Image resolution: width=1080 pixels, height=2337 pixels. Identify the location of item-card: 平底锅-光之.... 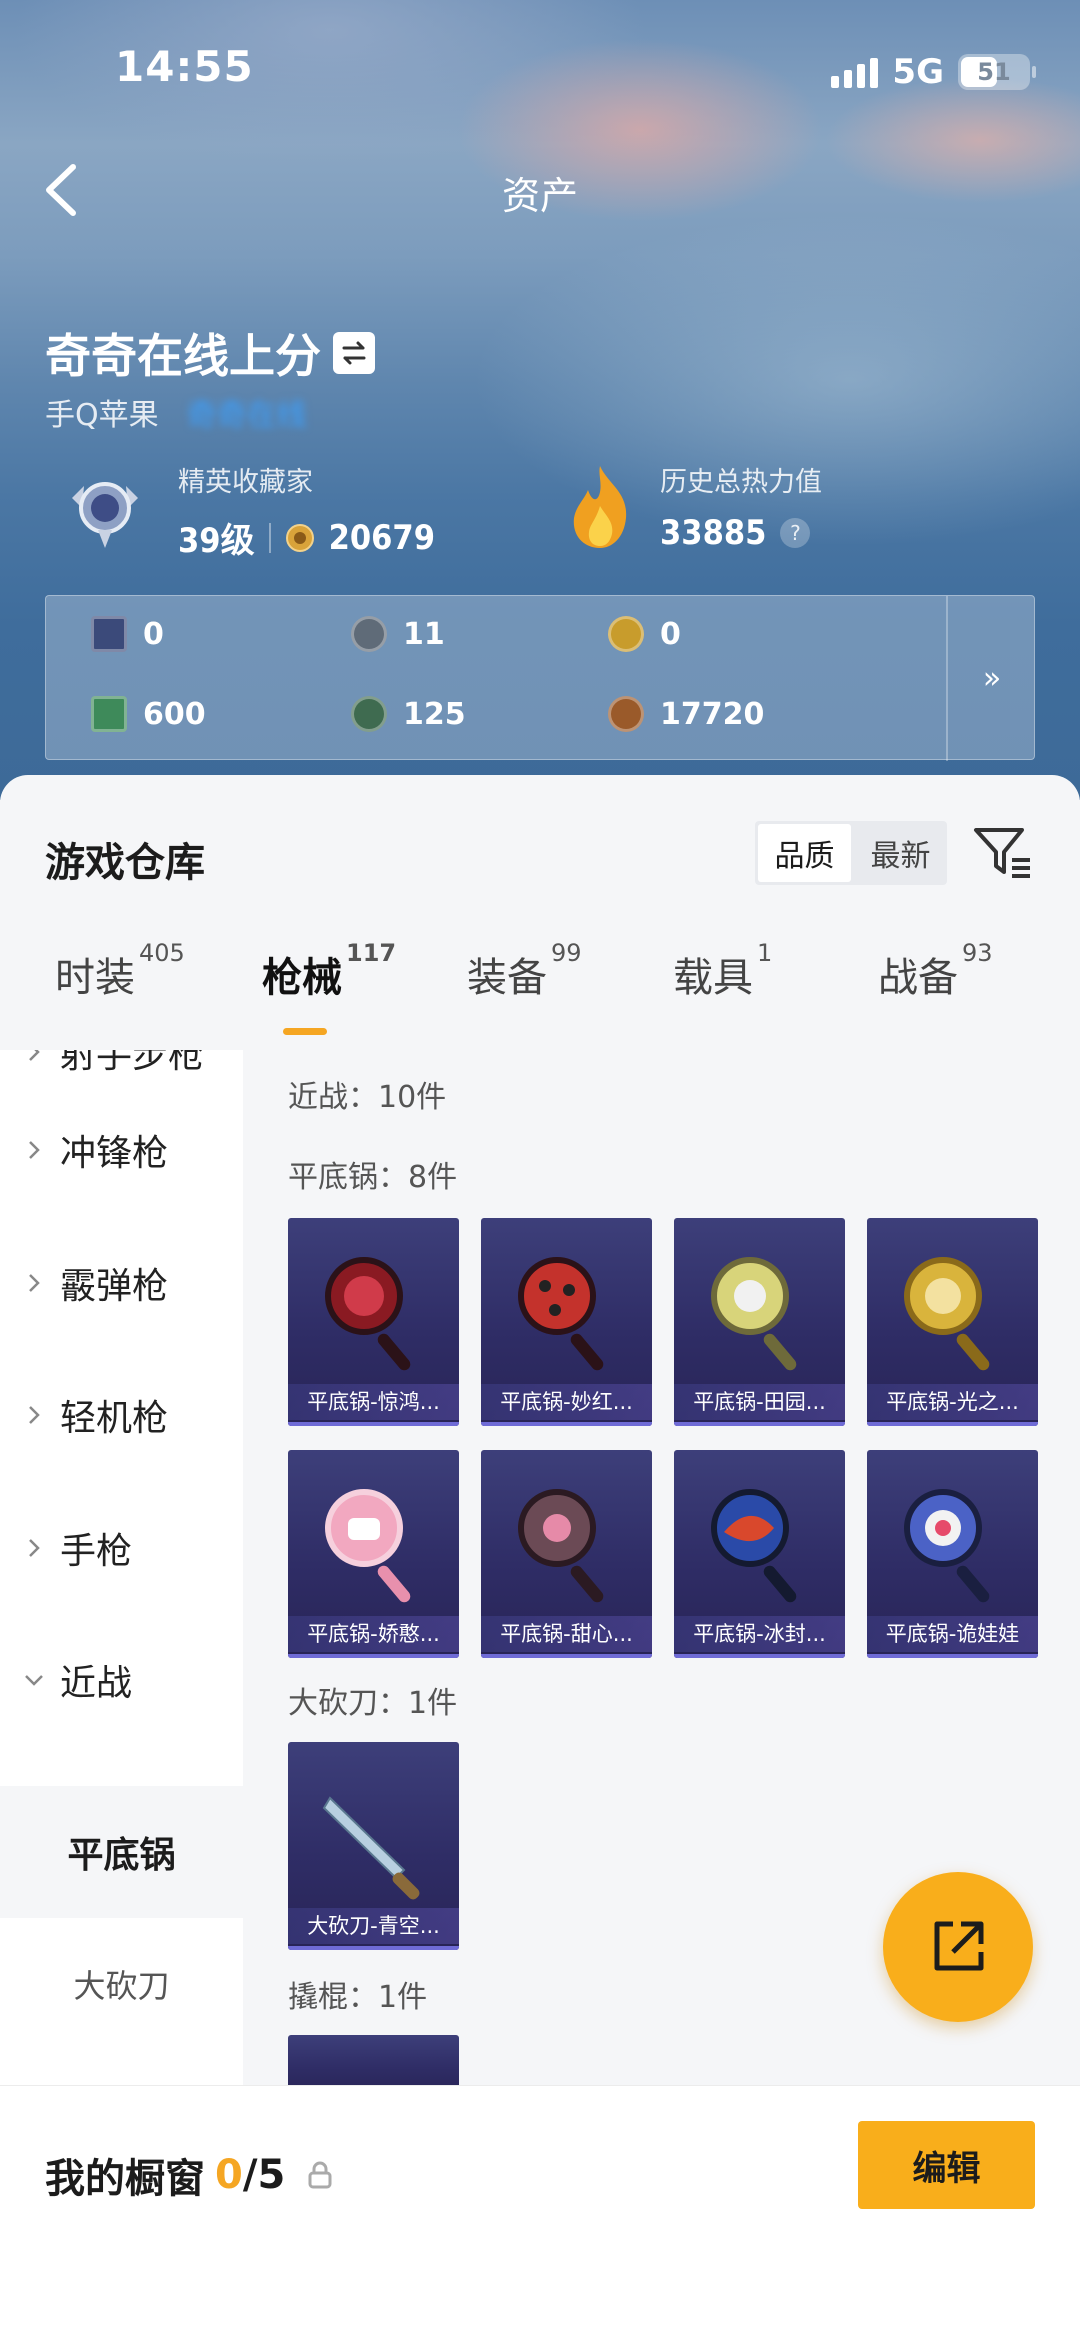
(952, 1322).